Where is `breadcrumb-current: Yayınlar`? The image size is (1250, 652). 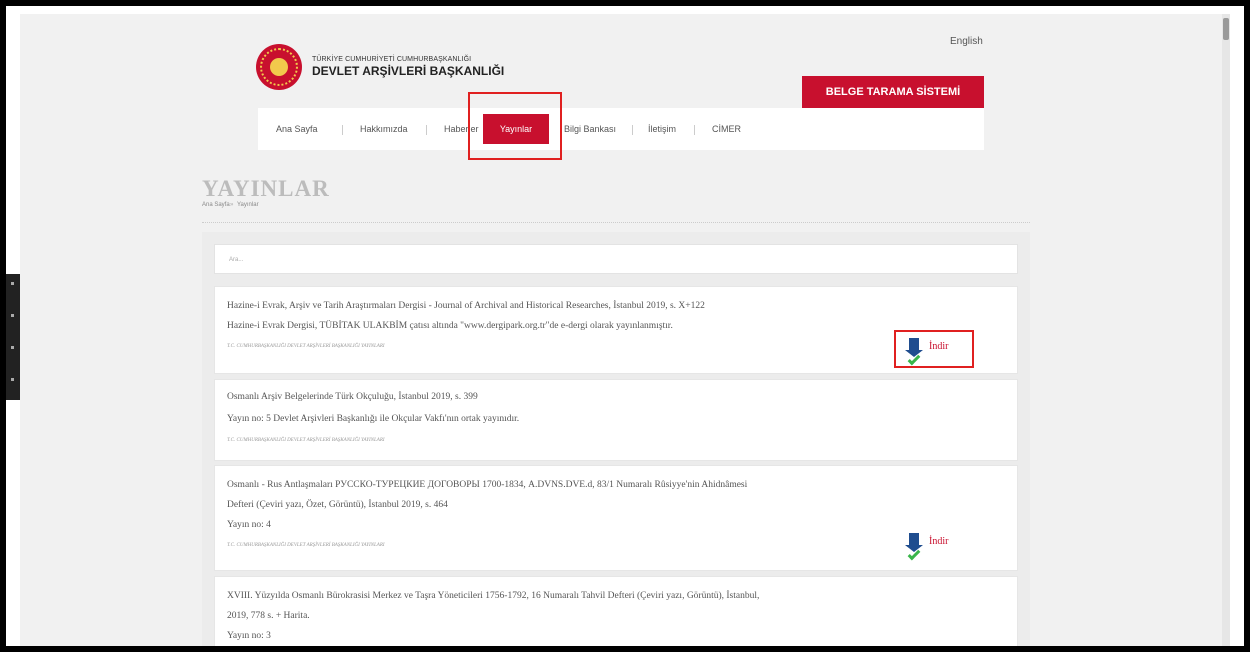 breadcrumb-current: Yayınlar is located at coordinates (248, 205).